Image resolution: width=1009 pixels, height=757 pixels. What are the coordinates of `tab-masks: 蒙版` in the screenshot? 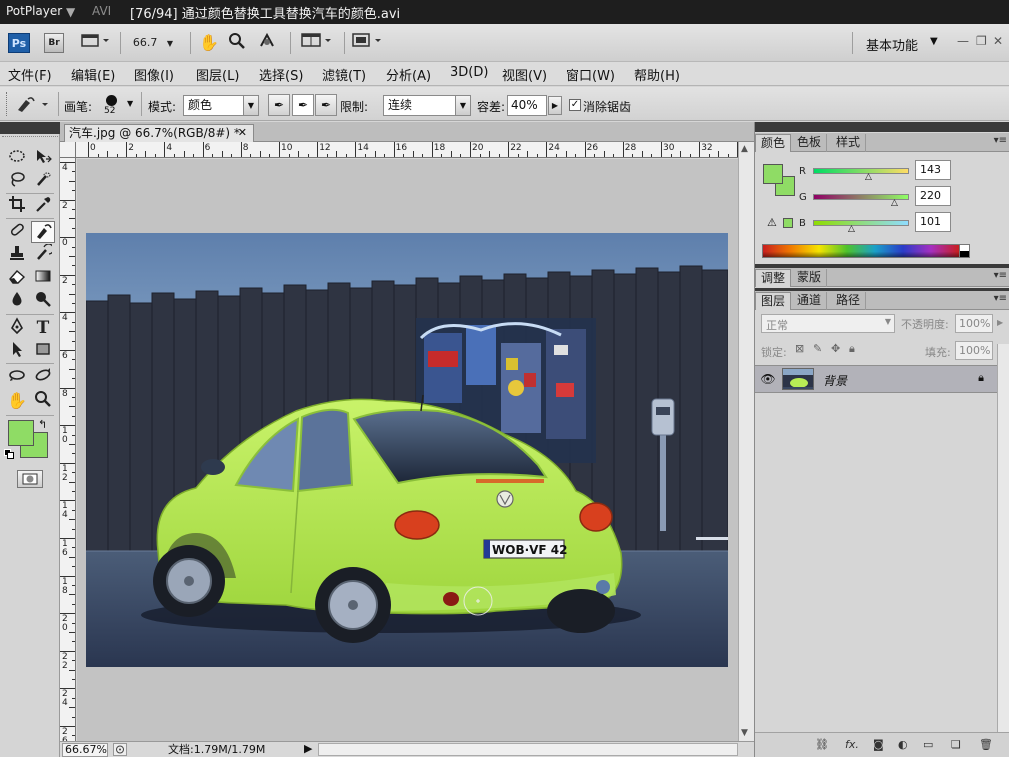 It's located at (810, 278).